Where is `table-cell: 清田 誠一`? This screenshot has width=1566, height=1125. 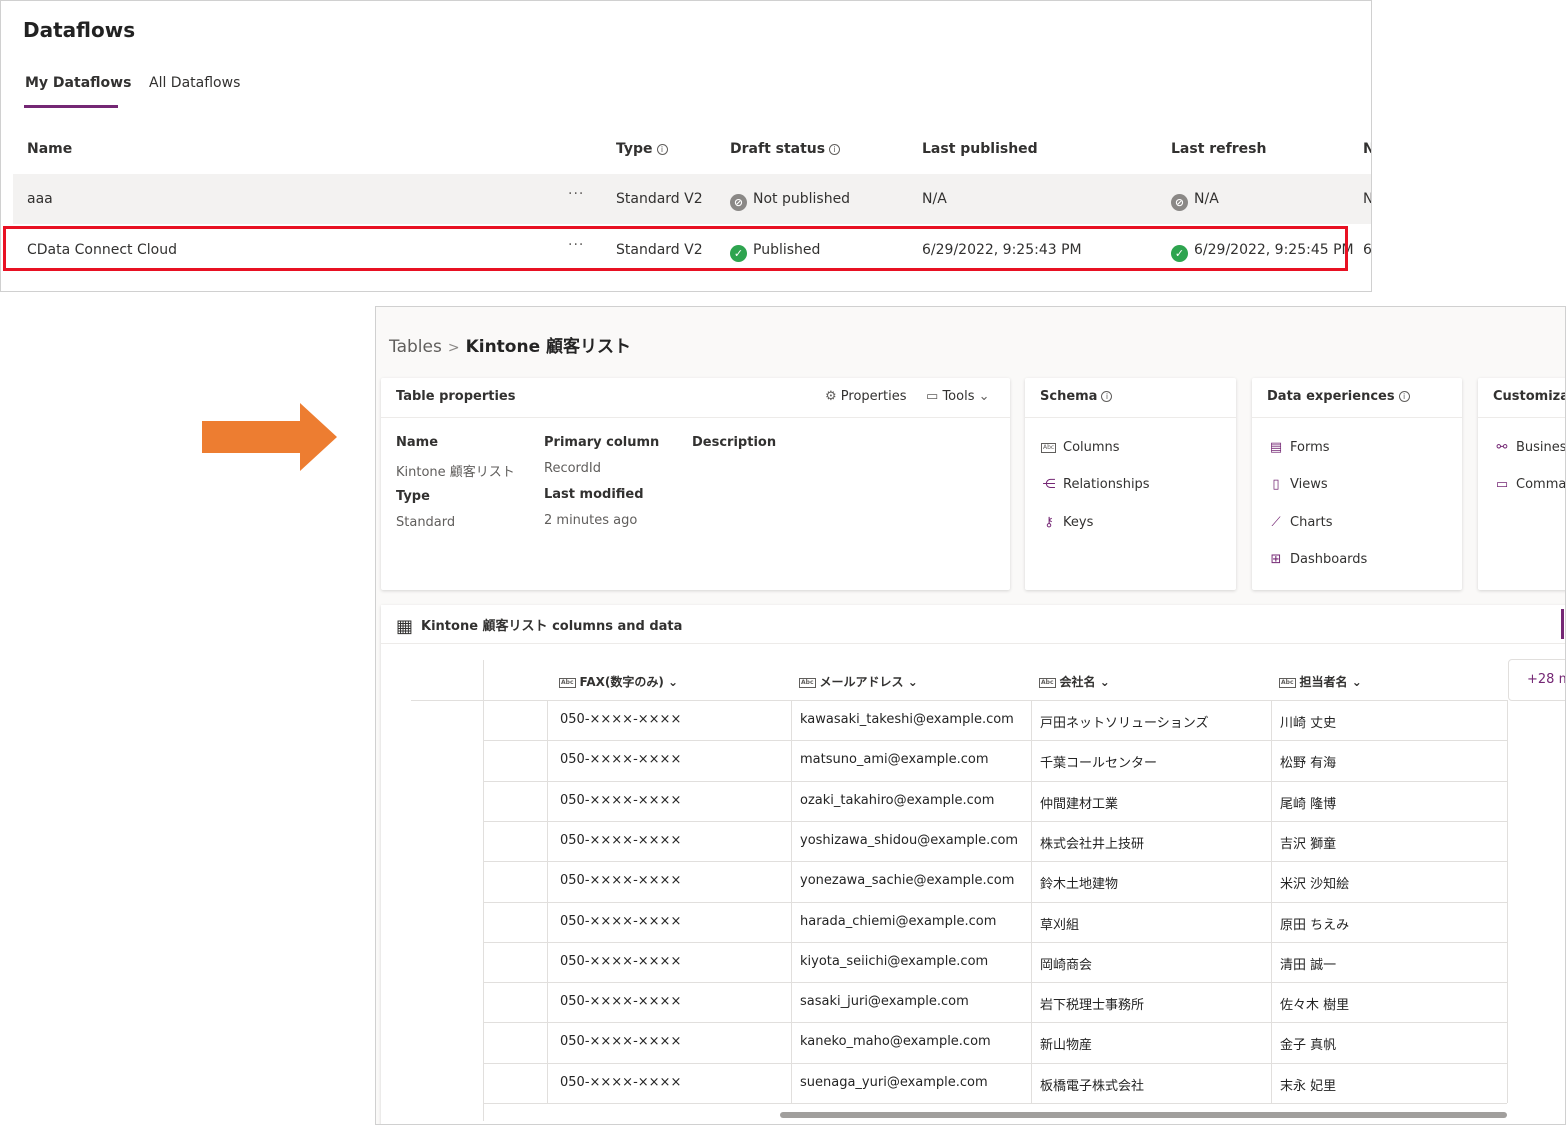
table-cell: 清田 誠一 is located at coordinates (1308, 963).